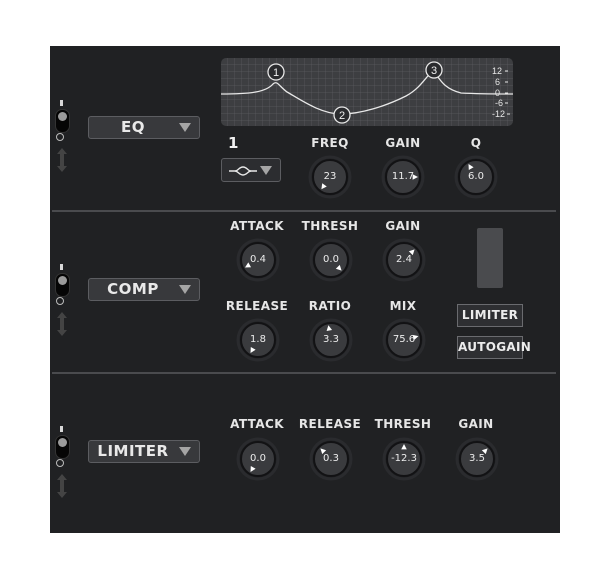 The image size is (609, 582). I want to click on db-scale-label: -12, so click(498, 114).